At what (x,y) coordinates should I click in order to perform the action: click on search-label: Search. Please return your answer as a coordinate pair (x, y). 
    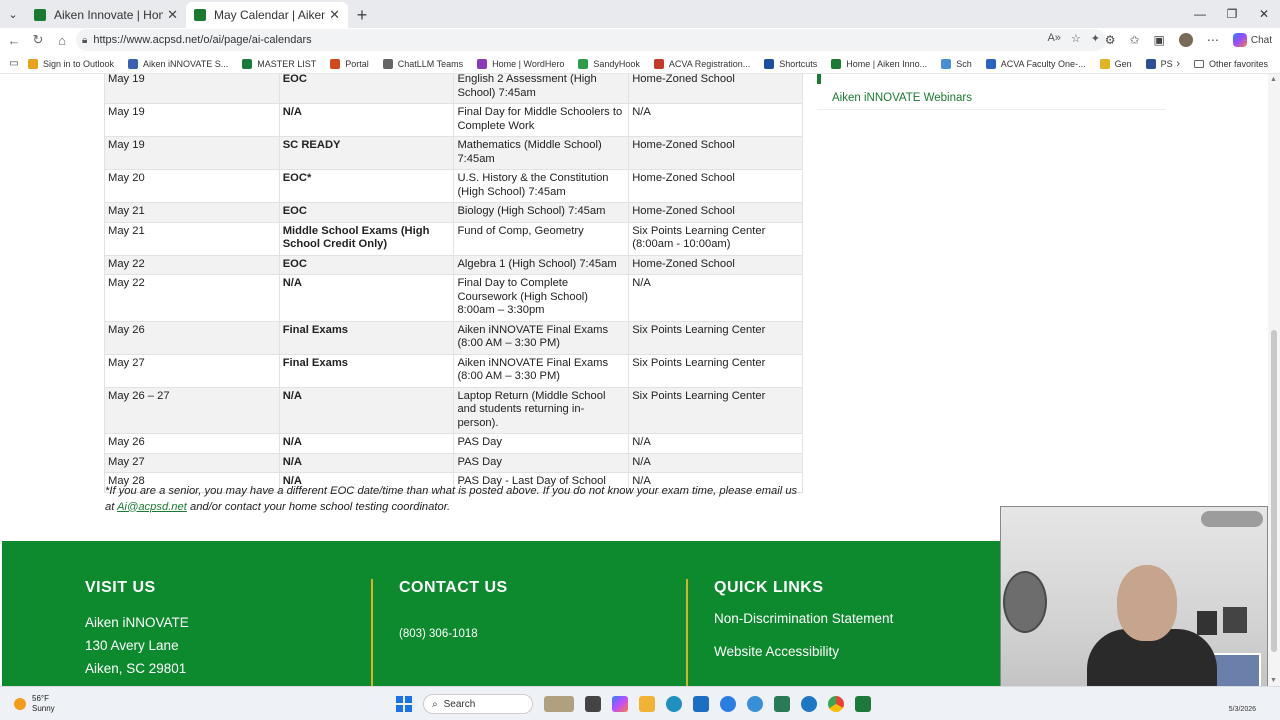
    Looking at the image, I should click on (459, 704).